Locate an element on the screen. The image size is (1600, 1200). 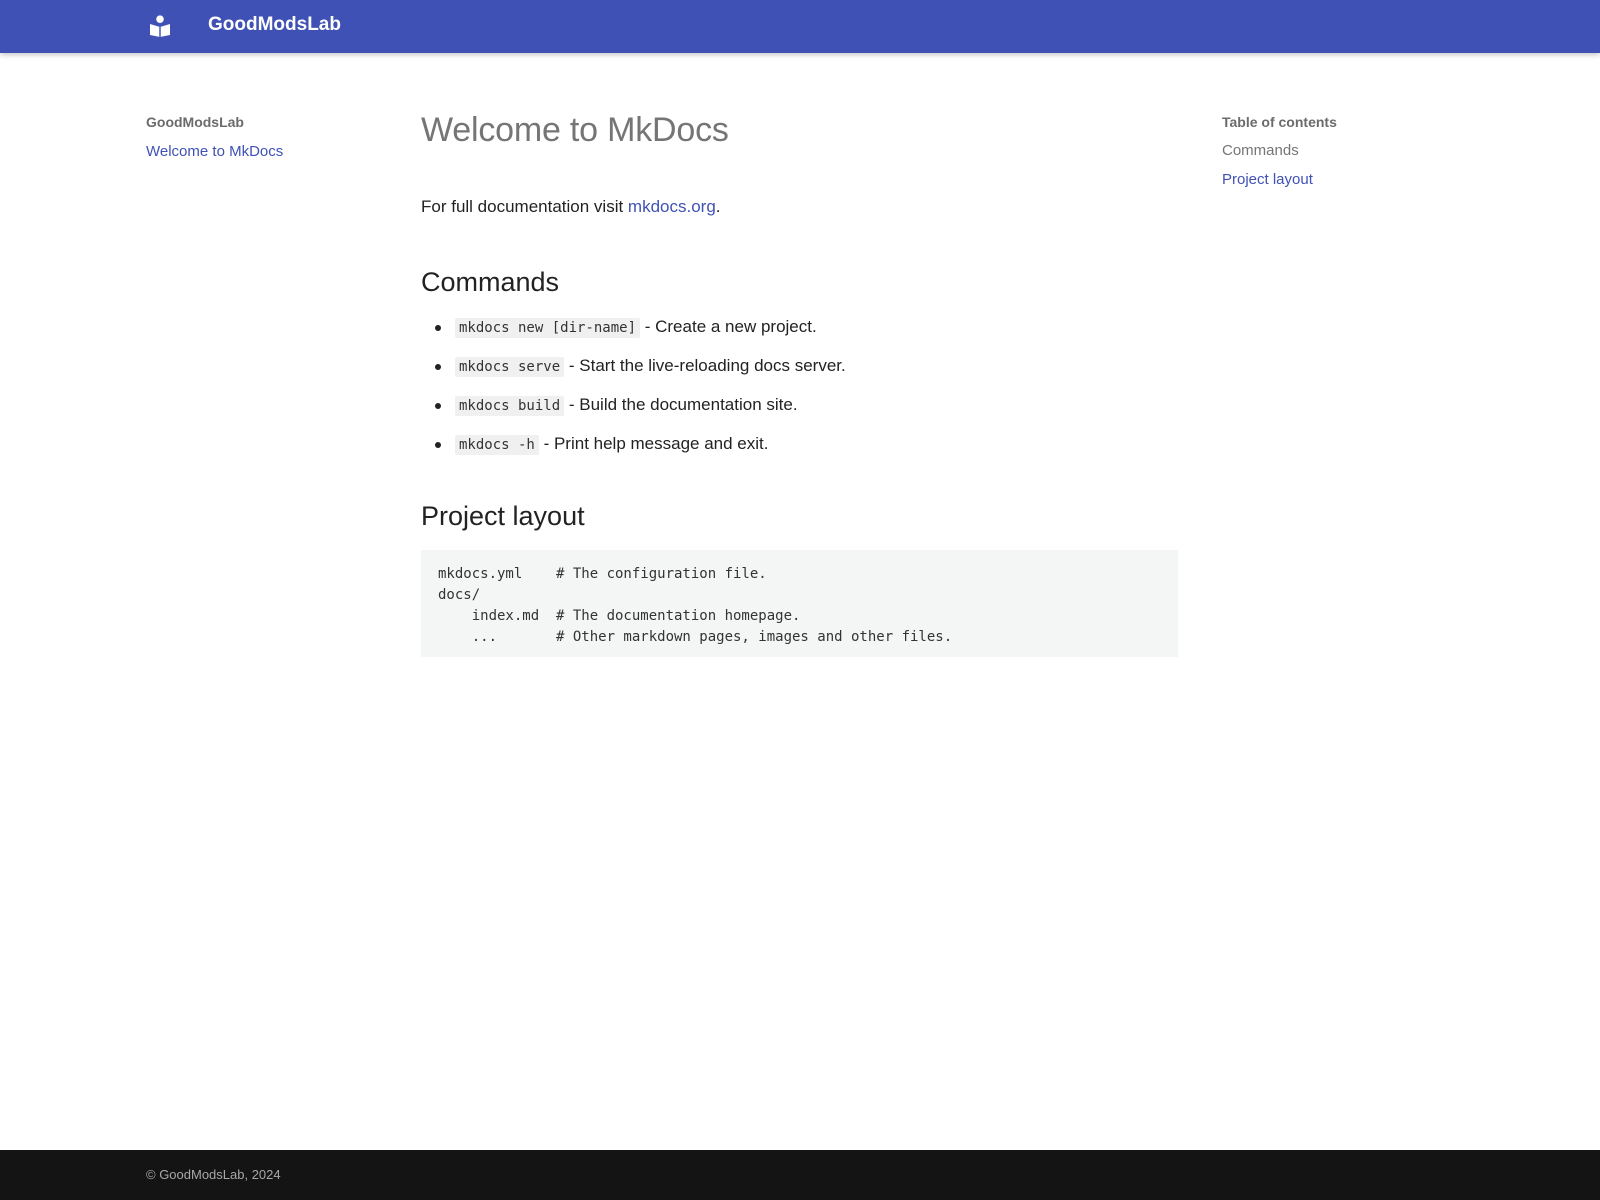
command-item: mkdocs -h - Print help message and exit. is located at coordinates (807, 444).